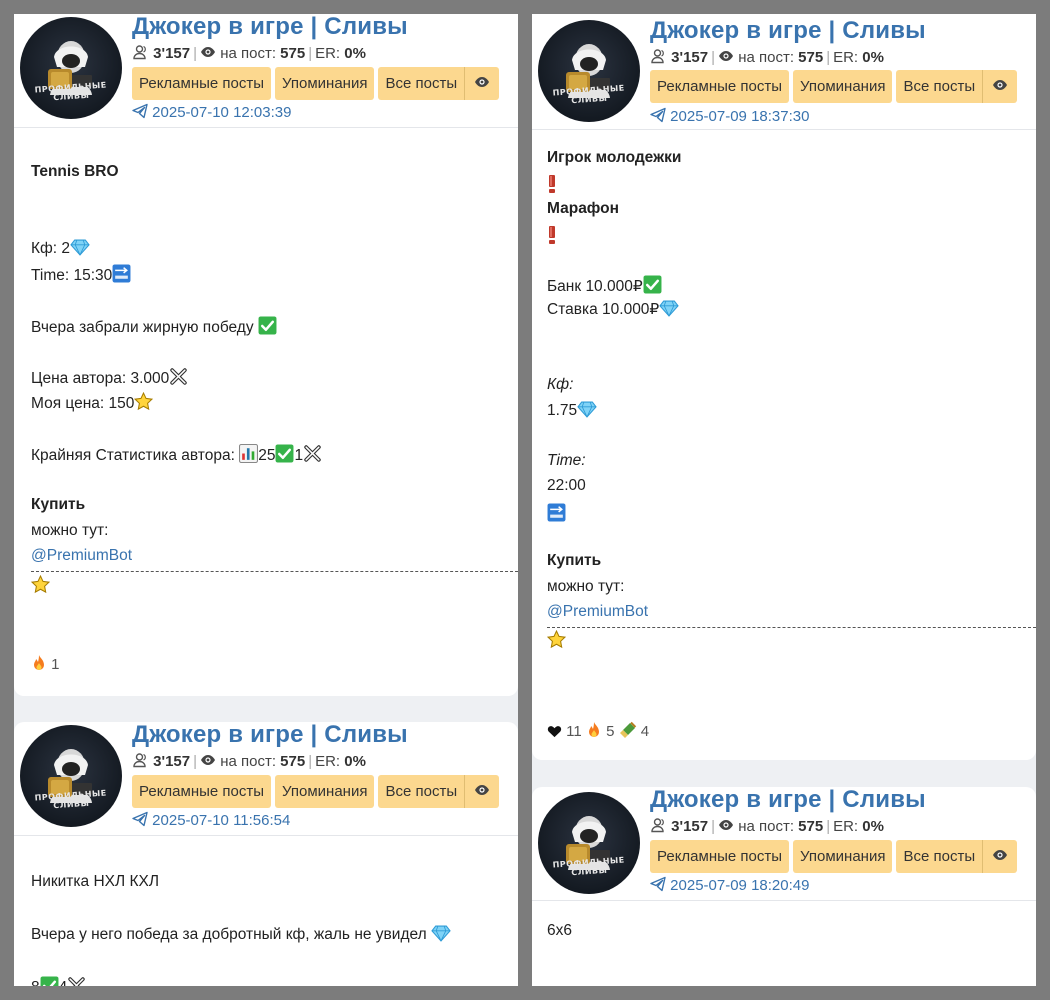 This screenshot has height=1000, width=1050. I want to click on post-line: Вчера забрали жирную победу, so click(154, 326).